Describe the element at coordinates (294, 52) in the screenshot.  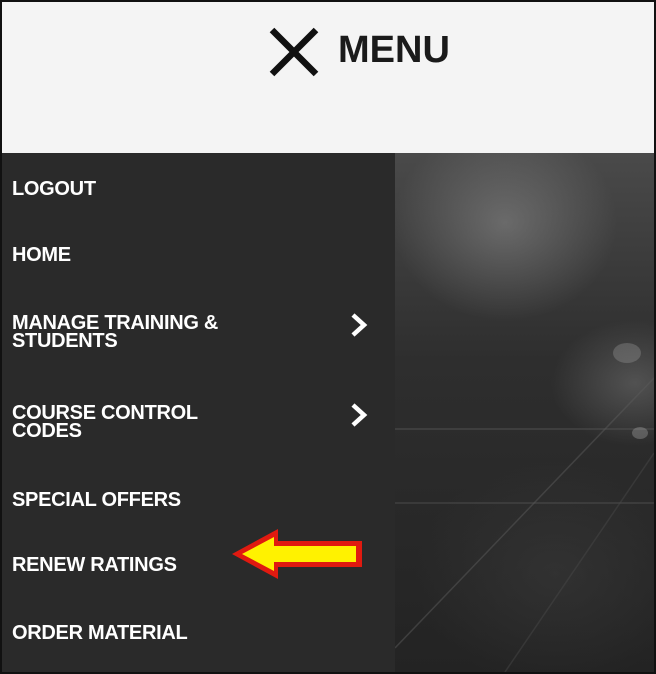
I see `close-icon` at that location.